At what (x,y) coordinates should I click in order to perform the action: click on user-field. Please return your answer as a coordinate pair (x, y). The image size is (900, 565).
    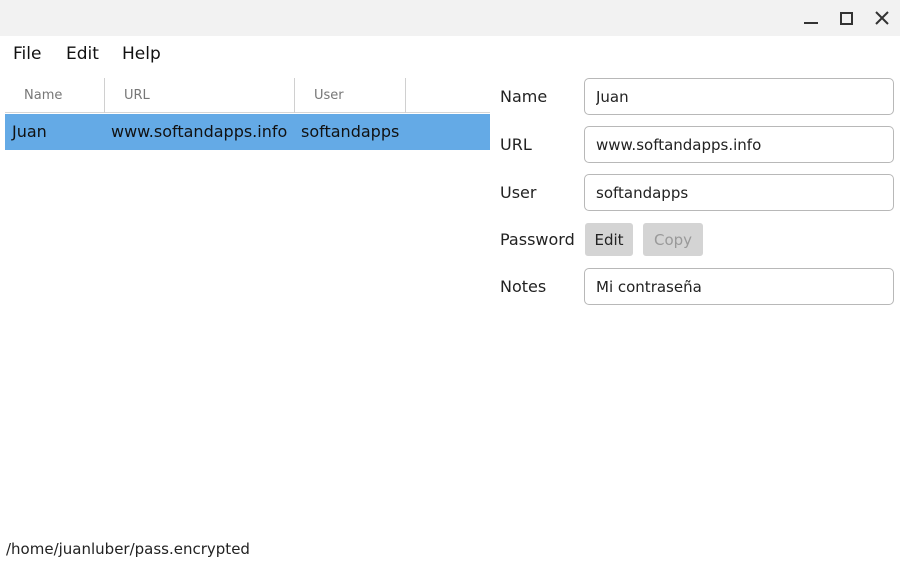
    Looking at the image, I should click on (739, 192).